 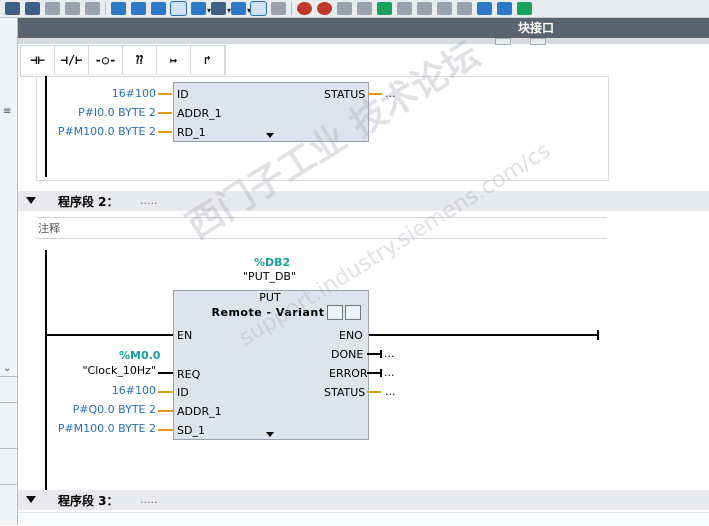 What do you see at coordinates (140, 60) in the screenshot?
I see `empty-box-icon: ⁇` at bounding box center [140, 60].